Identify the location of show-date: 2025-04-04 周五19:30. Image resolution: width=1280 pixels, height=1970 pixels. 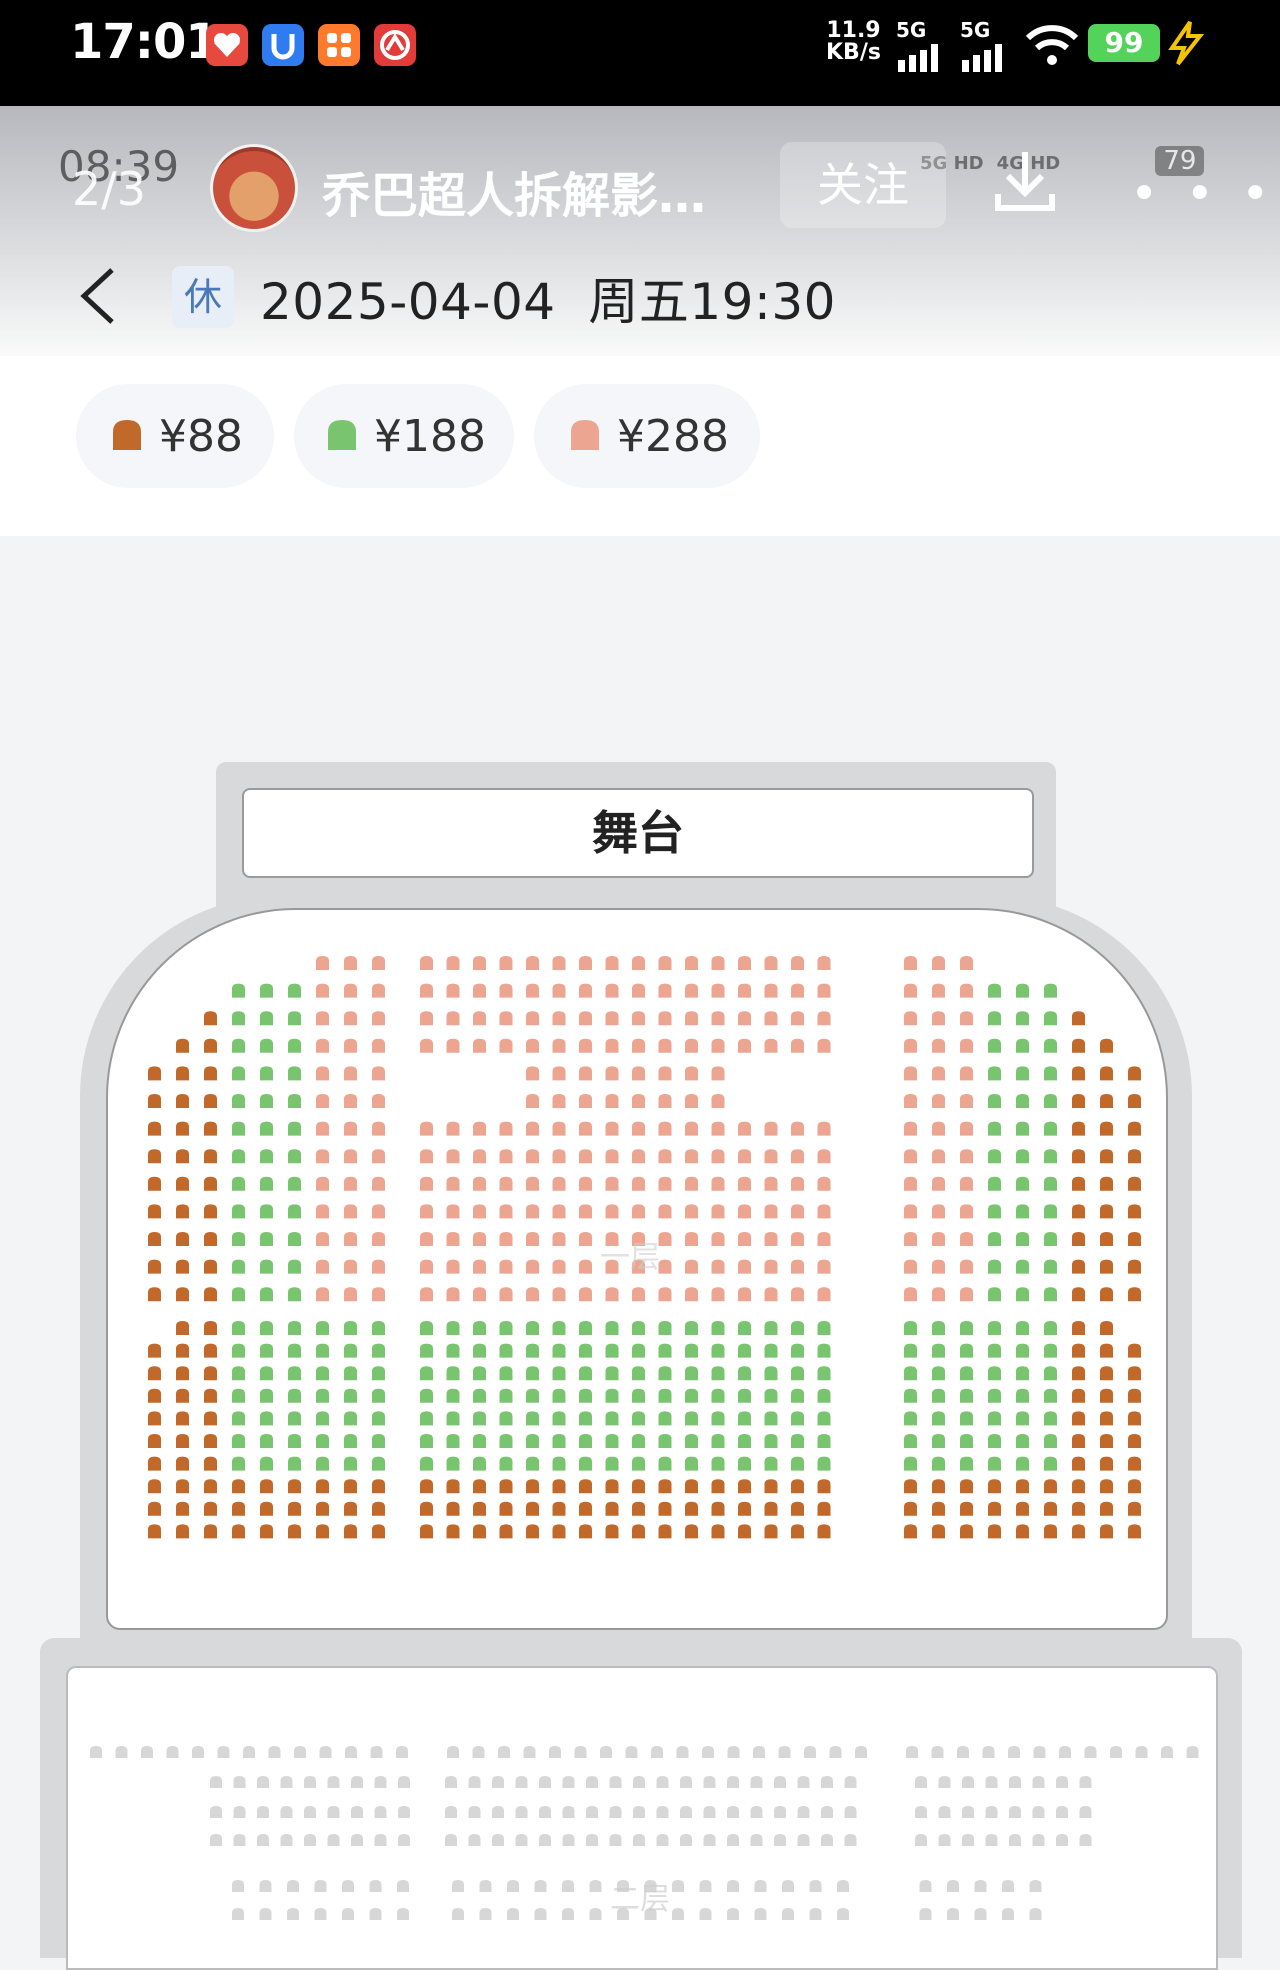
(548, 298).